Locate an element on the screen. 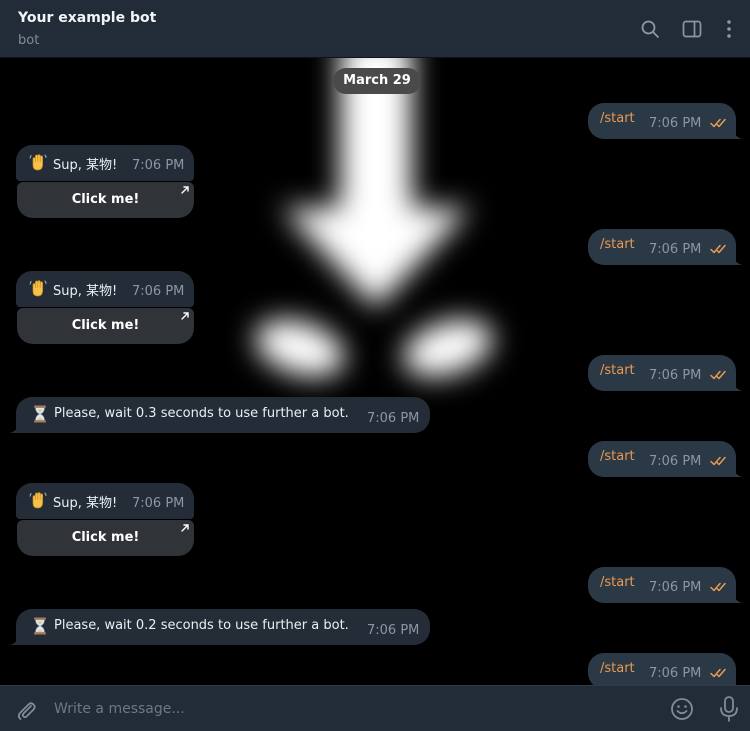 The image size is (750, 731). more-vertical-icon is located at coordinates (729, 29).